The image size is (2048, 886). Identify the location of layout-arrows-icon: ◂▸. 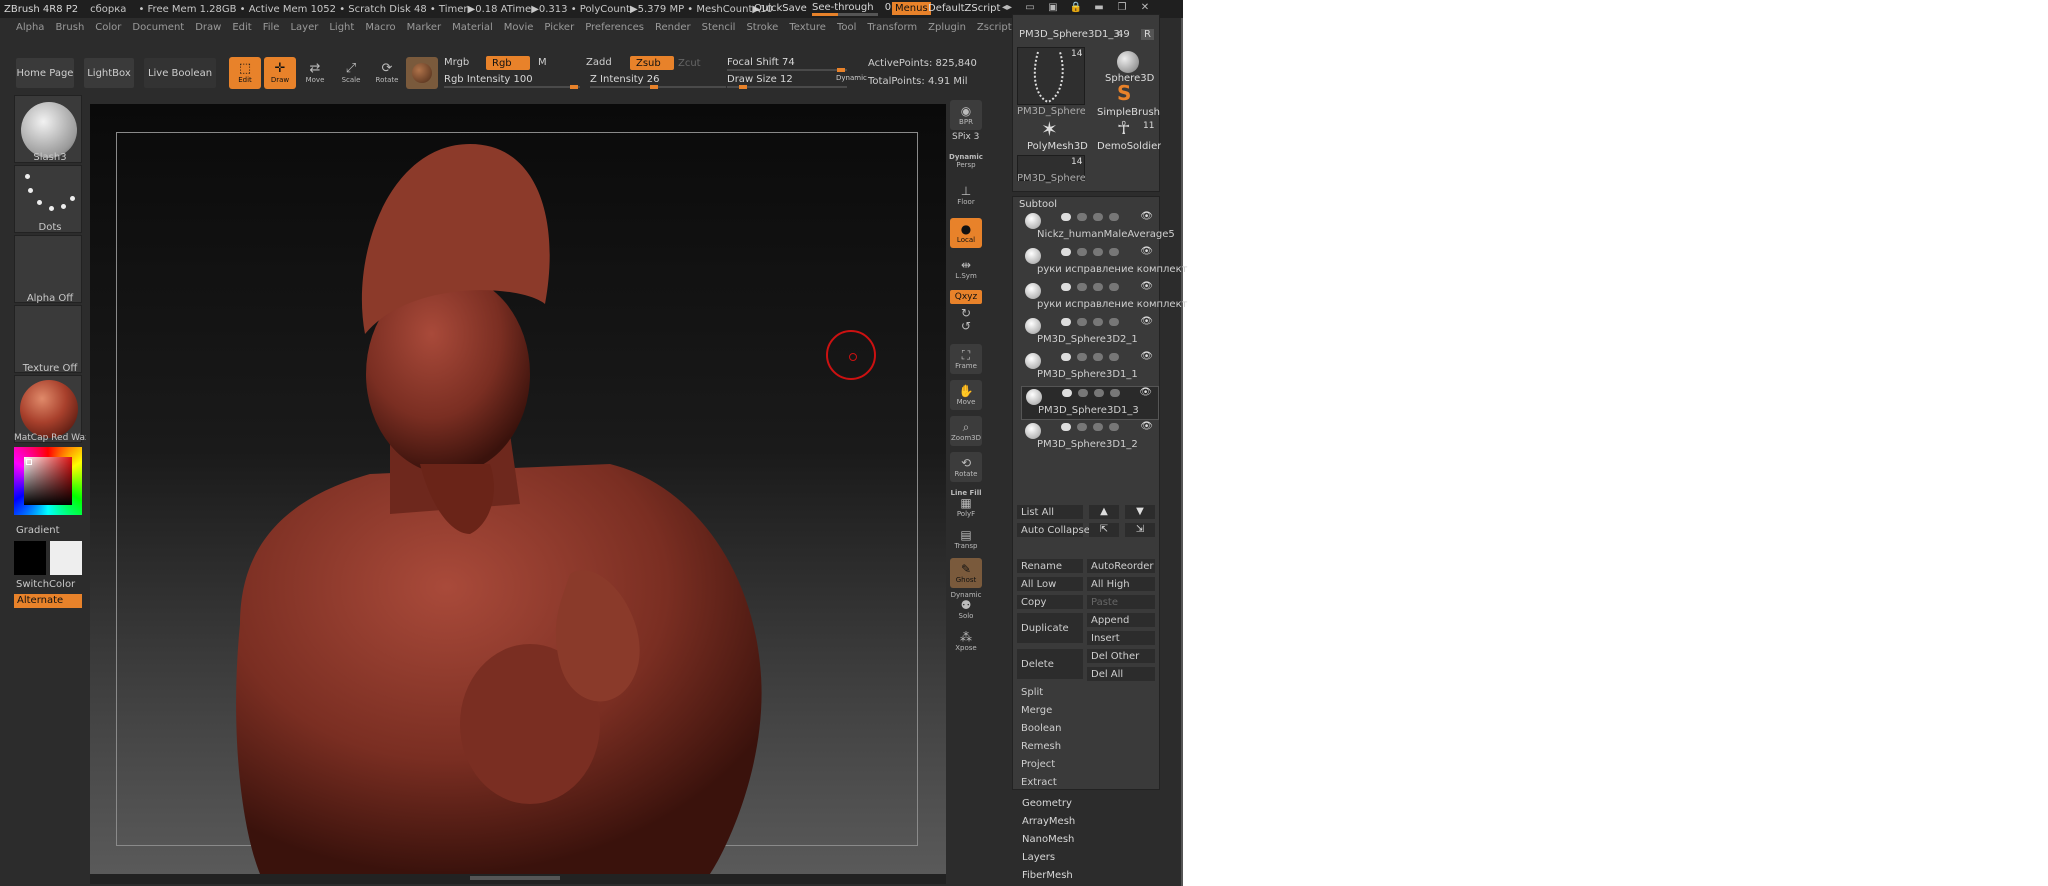
(1007, 8).